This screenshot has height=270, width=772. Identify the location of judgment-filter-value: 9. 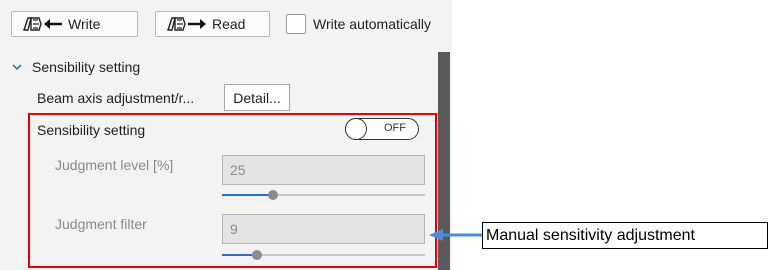
(234, 229).